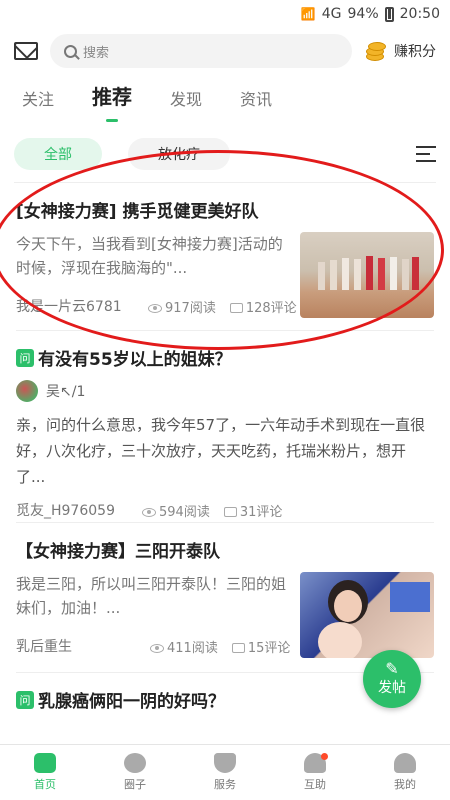 This screenshot has width=450, height=800. Describe the element at coordinates (363, 14) in the screenshot. I see `battery-percent: 94%` at that location.